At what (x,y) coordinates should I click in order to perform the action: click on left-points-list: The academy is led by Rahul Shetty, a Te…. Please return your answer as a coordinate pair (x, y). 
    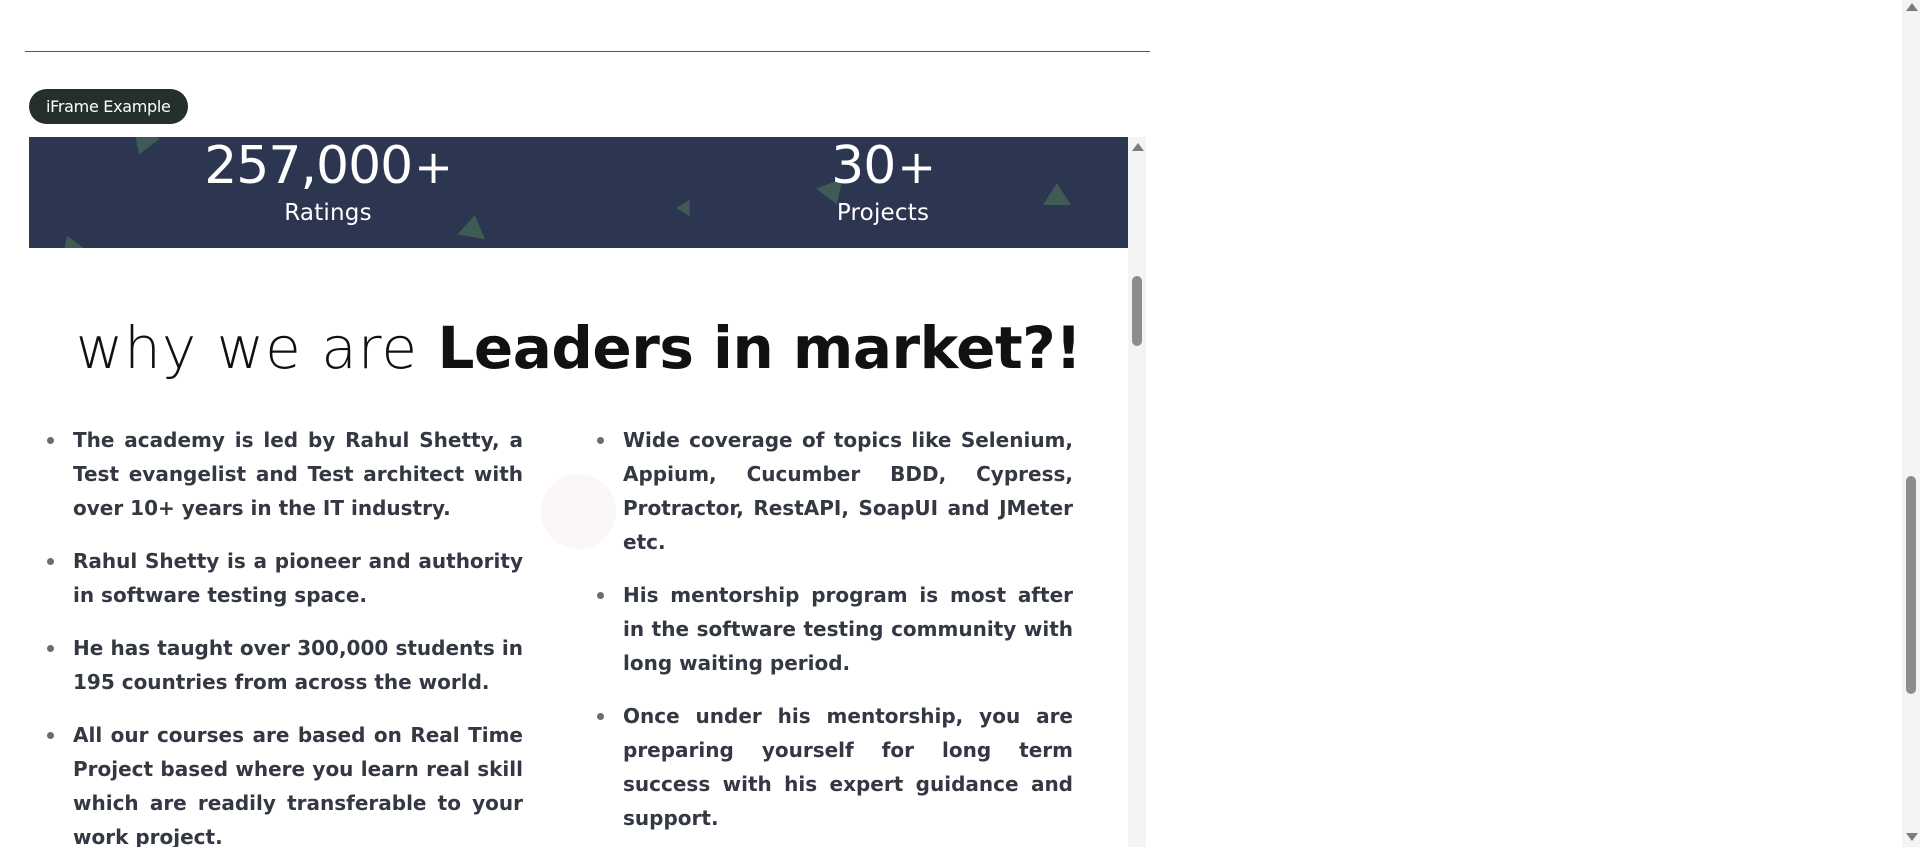
    Looking at the image, I should click on (285, 635).